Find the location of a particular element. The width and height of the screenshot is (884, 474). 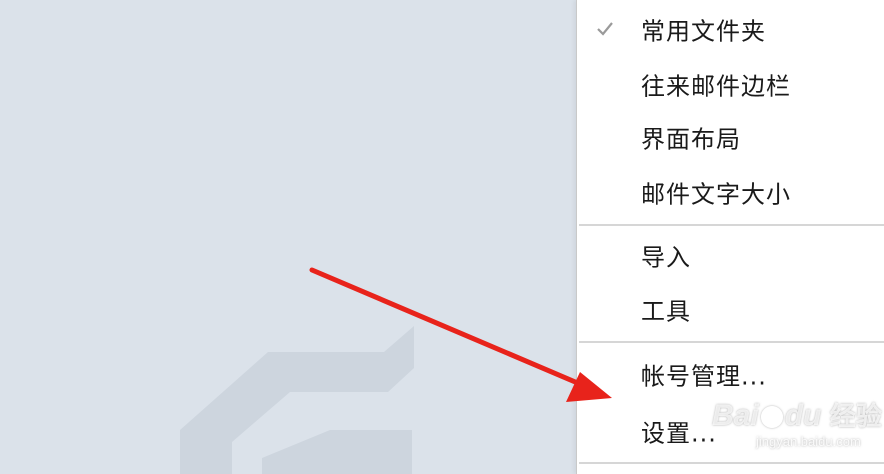

menu-item-tools: 工具 is located at coordinates (730, 309).